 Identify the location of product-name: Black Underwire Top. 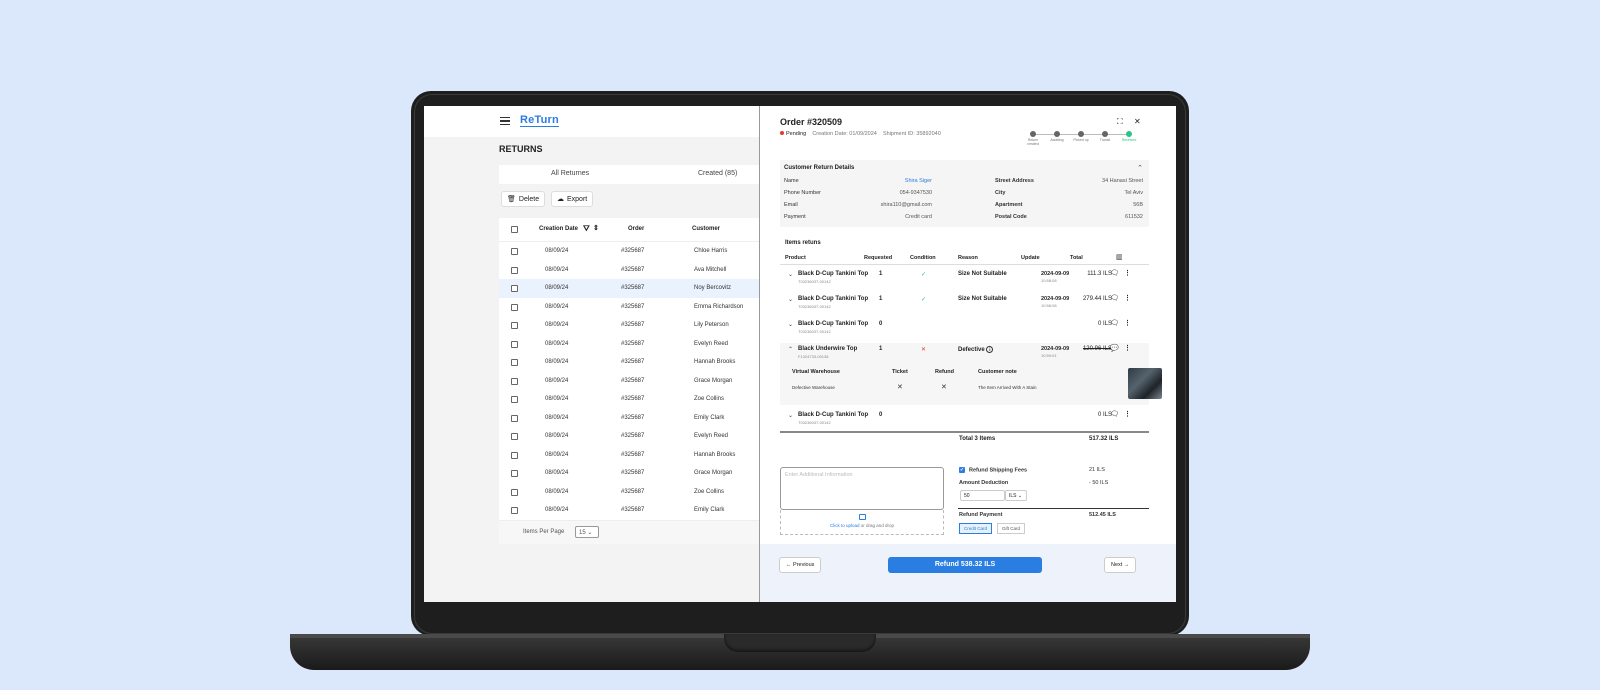
(828, 349).